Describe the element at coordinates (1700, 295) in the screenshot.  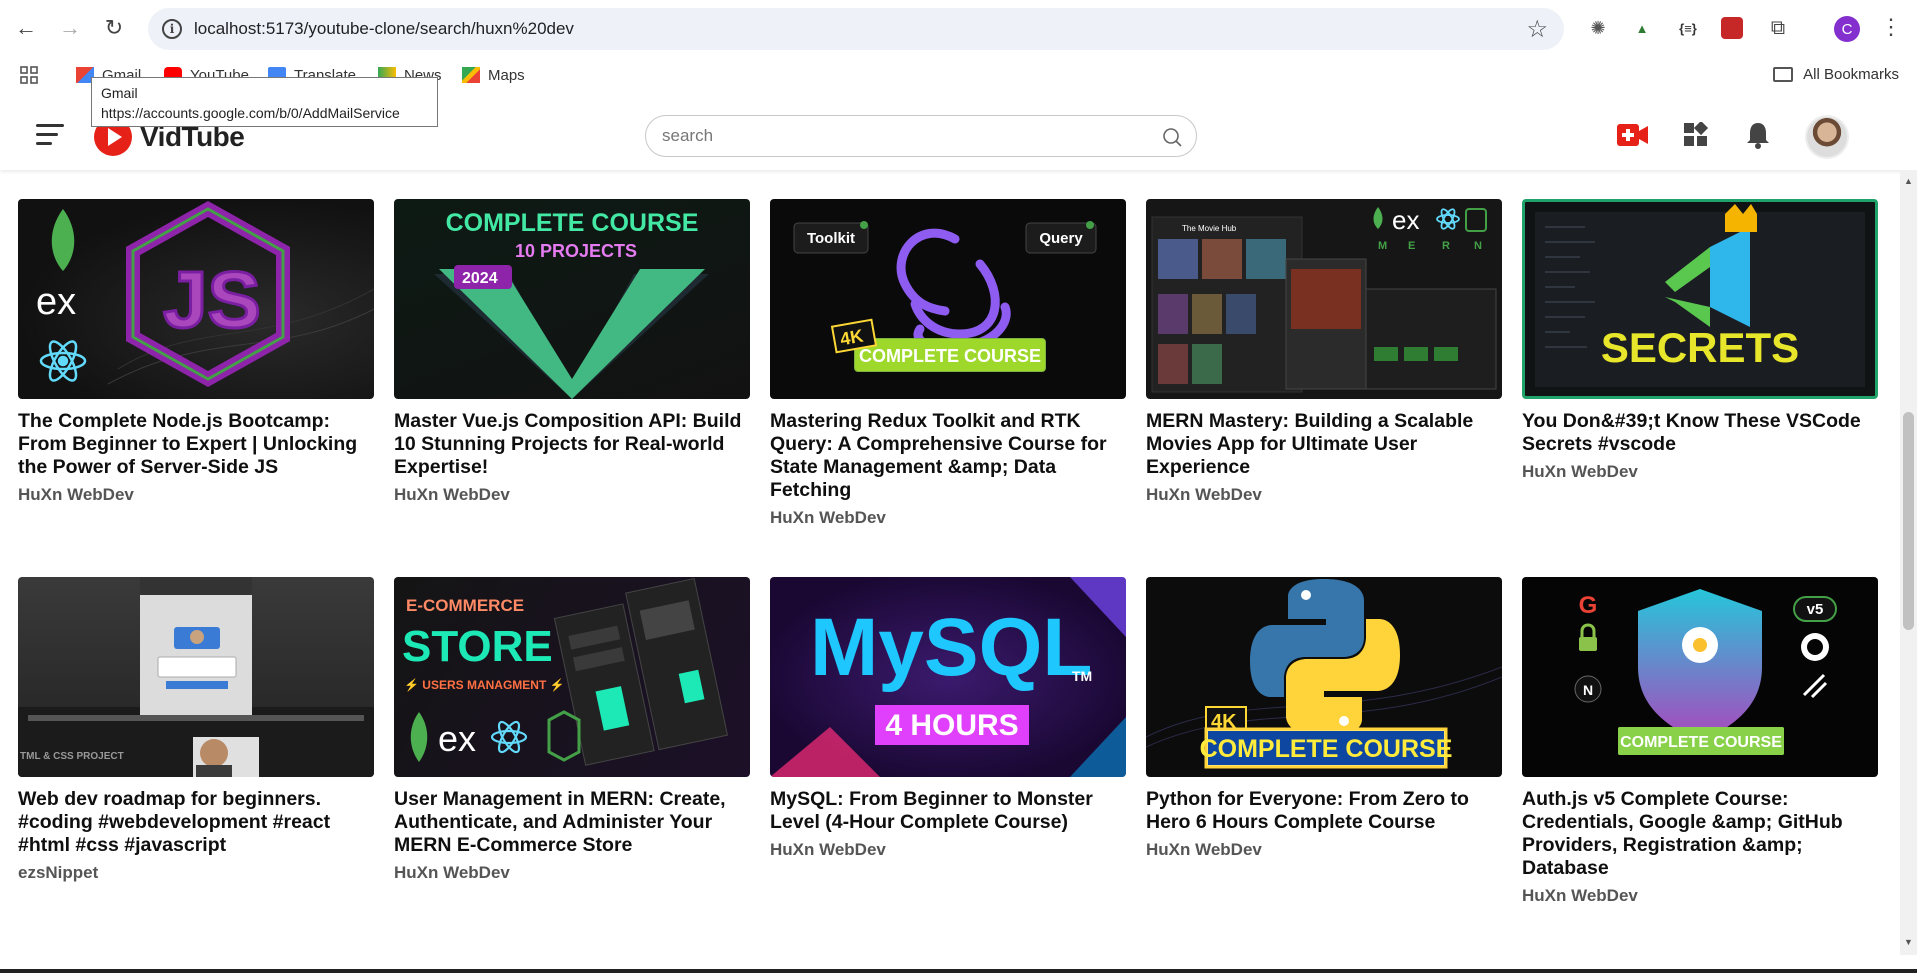
I see `vscode-thumbnail-art: SECRETS` at that location.